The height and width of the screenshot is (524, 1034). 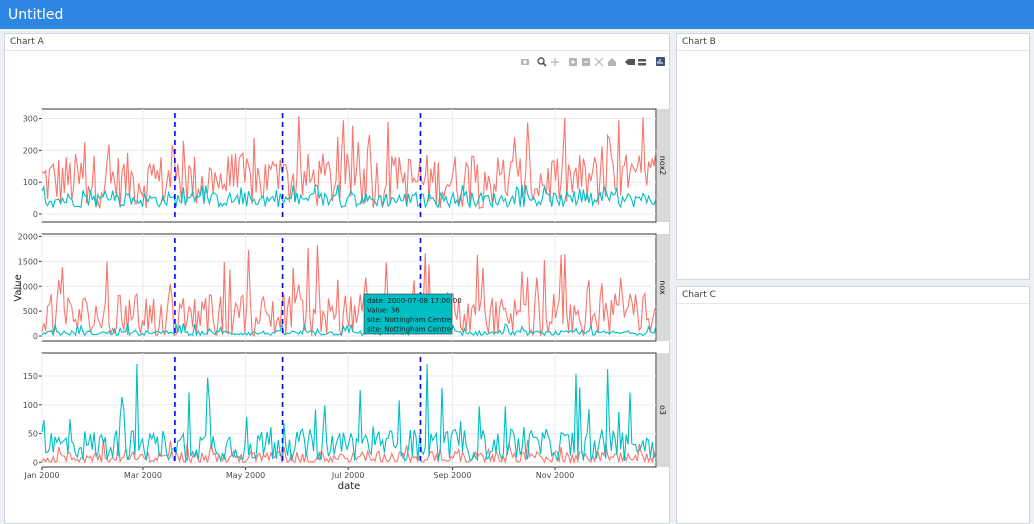 I want to click on facet-strip-label: nox2, so click(x=662, y=166).